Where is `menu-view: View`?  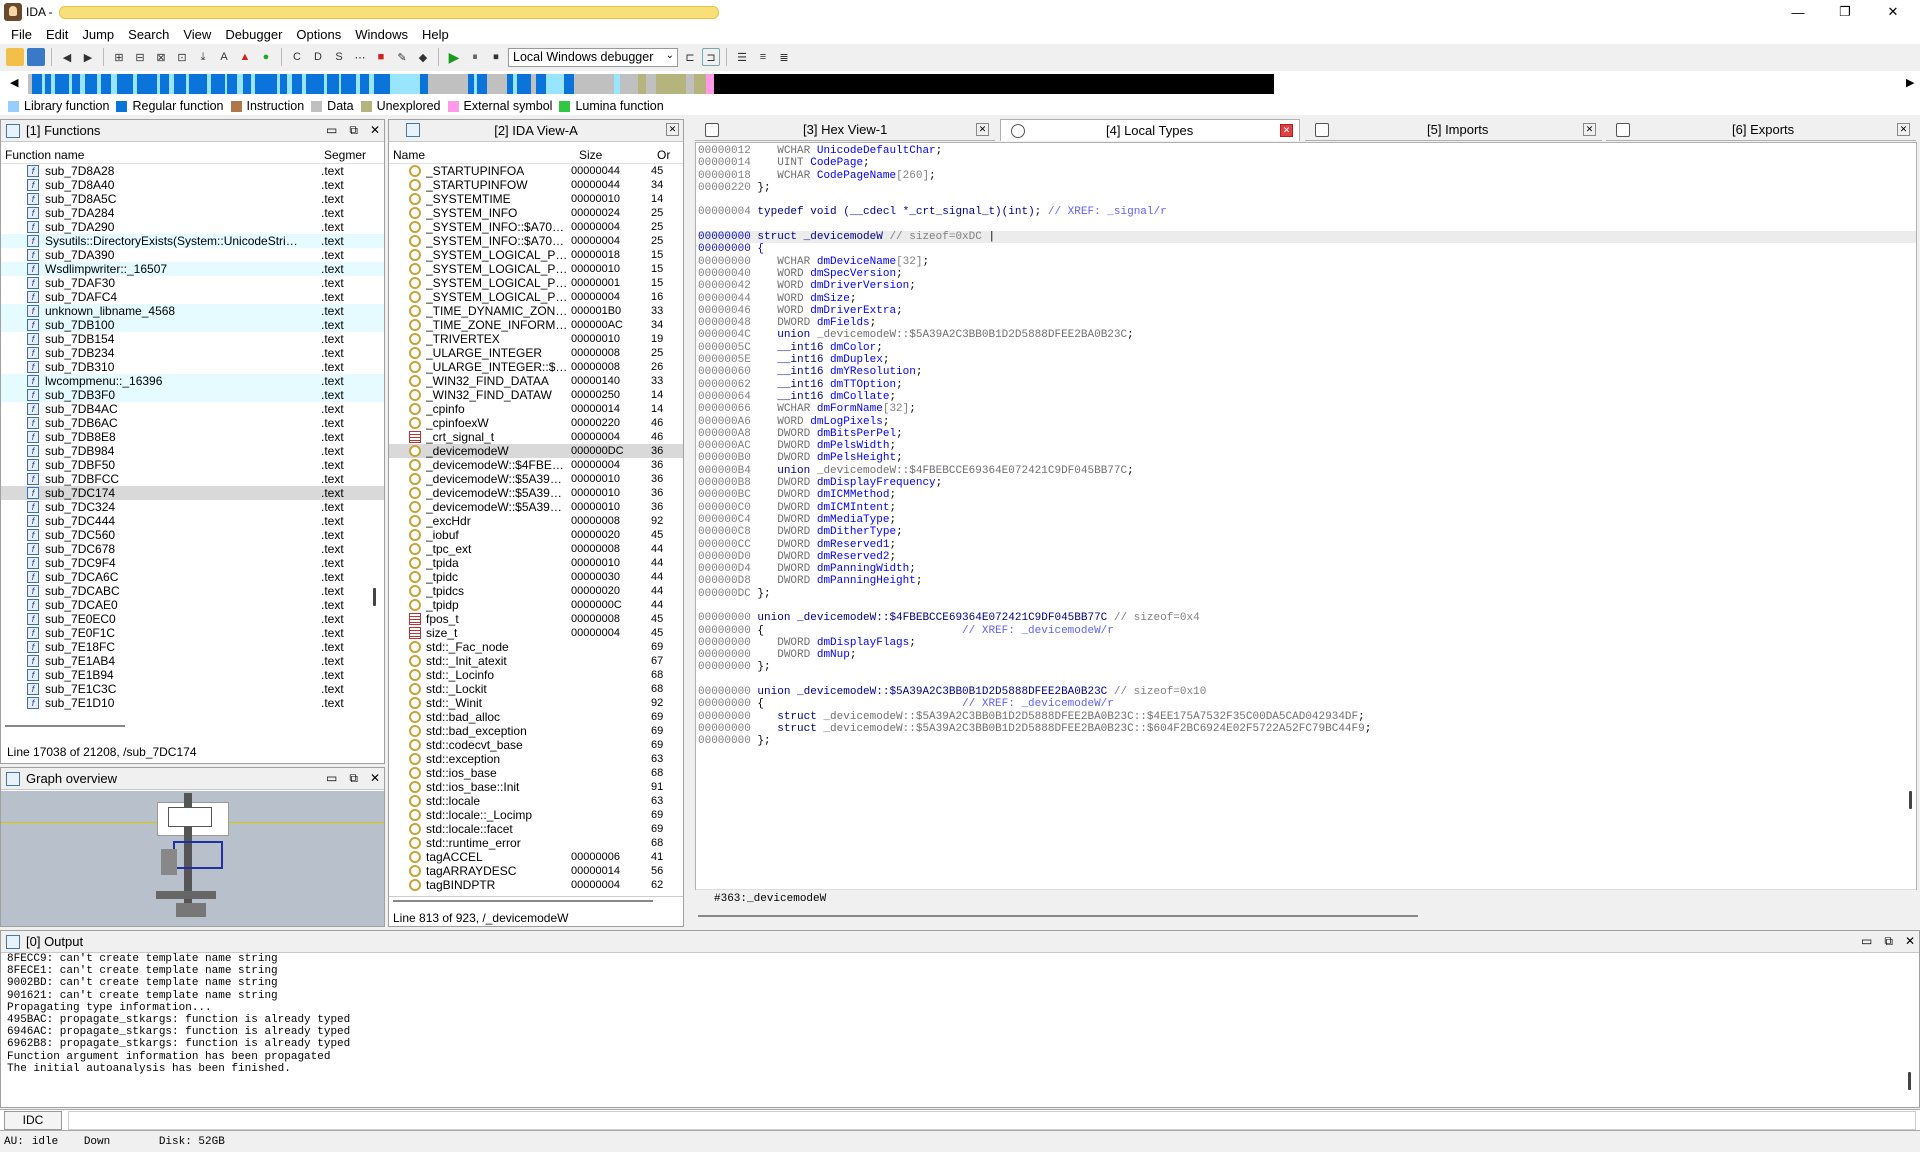
menu-view: View is located at coordinates (197, 34).